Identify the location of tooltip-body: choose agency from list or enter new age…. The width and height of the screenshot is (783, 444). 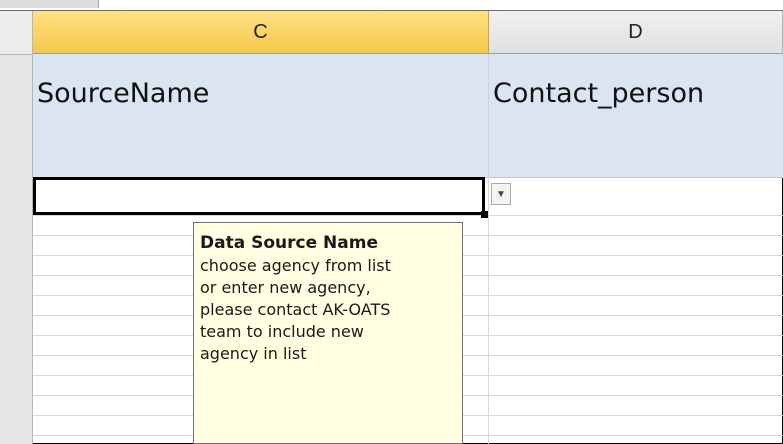
(295, 309).